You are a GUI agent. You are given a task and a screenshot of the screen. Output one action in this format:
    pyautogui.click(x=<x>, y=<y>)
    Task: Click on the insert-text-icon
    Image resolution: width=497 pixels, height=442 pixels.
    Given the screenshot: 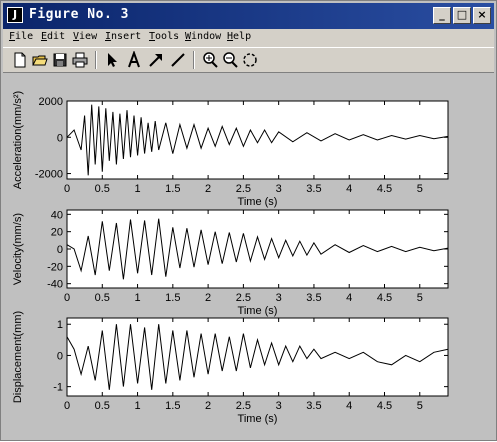 What is the action you would take?
    pyautogui.click(x=134, y=60)
    